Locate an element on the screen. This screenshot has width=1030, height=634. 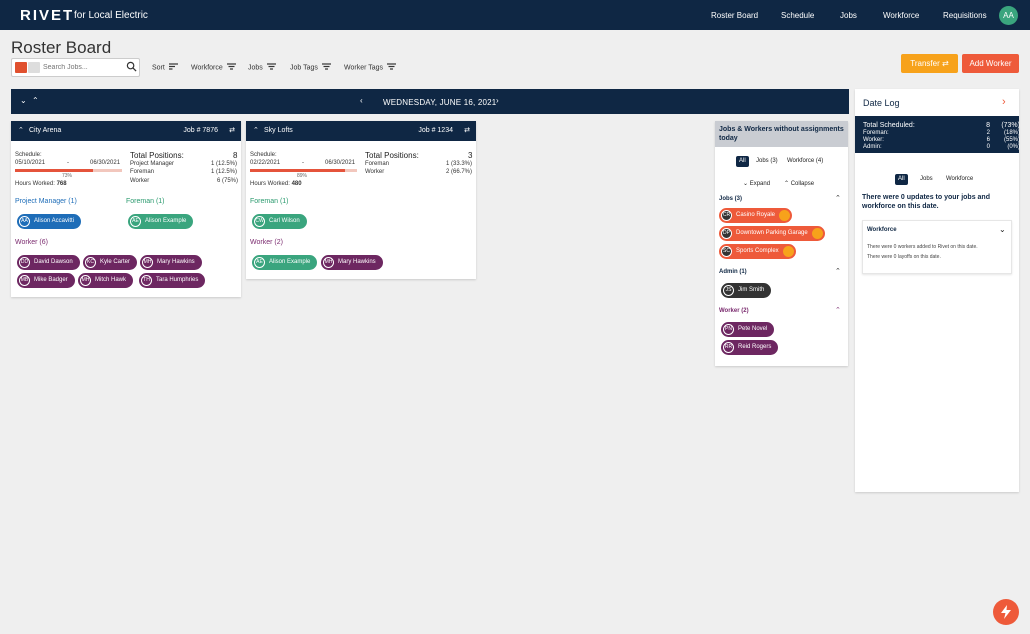
worker-name: Mitch Hawk is located at coordinates (111, 280).